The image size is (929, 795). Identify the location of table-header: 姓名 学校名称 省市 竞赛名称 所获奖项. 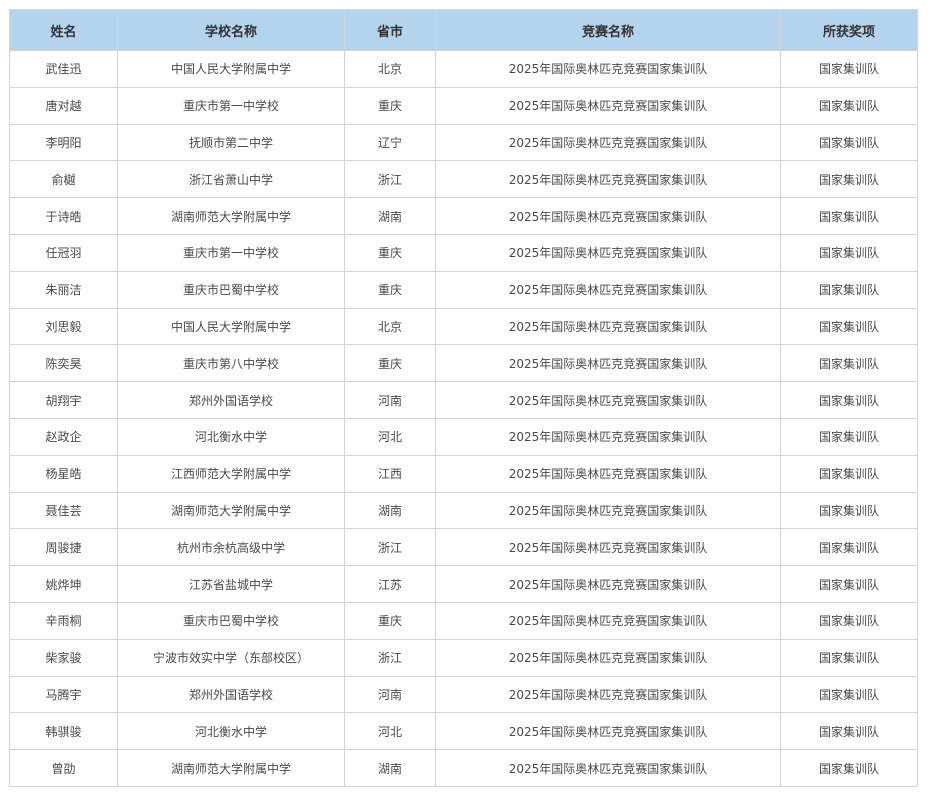
(463, 30).